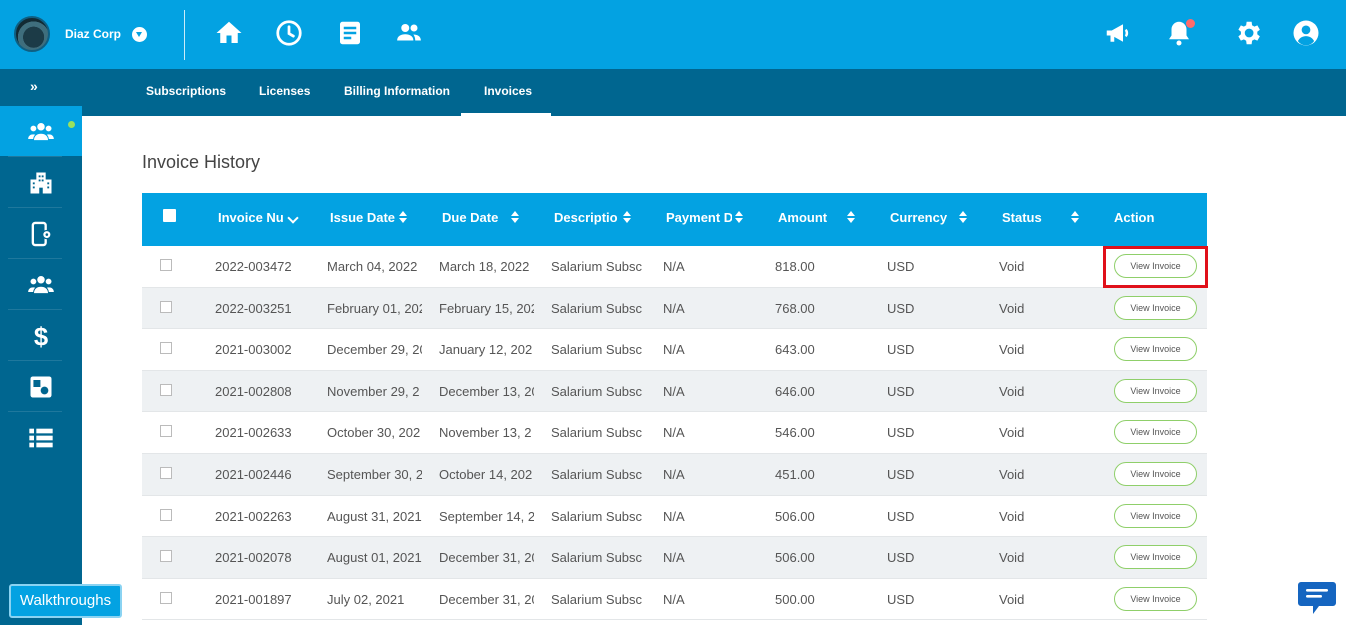  Describe the element at coordinates (374, 516) in the screenshot. I see `cell-issue-date: August 31, 2021` at that location.